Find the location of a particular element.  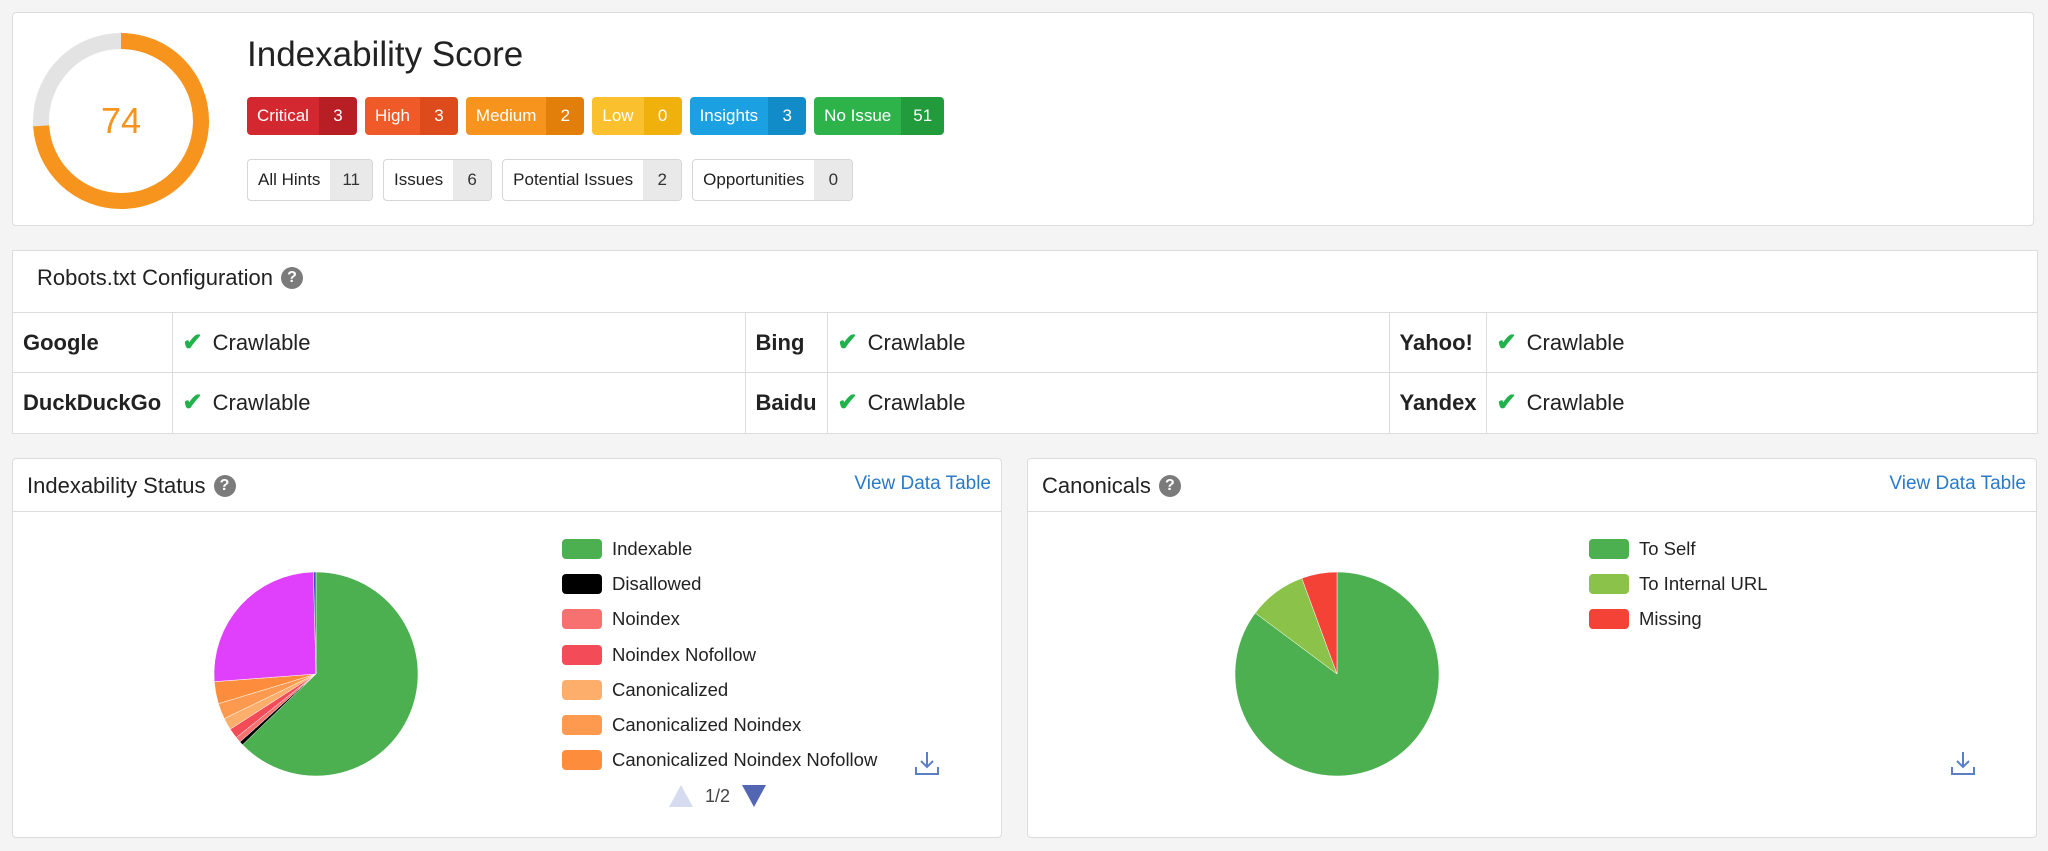

severity-badge-low: Low 0 is located at coordinates (637, 116).